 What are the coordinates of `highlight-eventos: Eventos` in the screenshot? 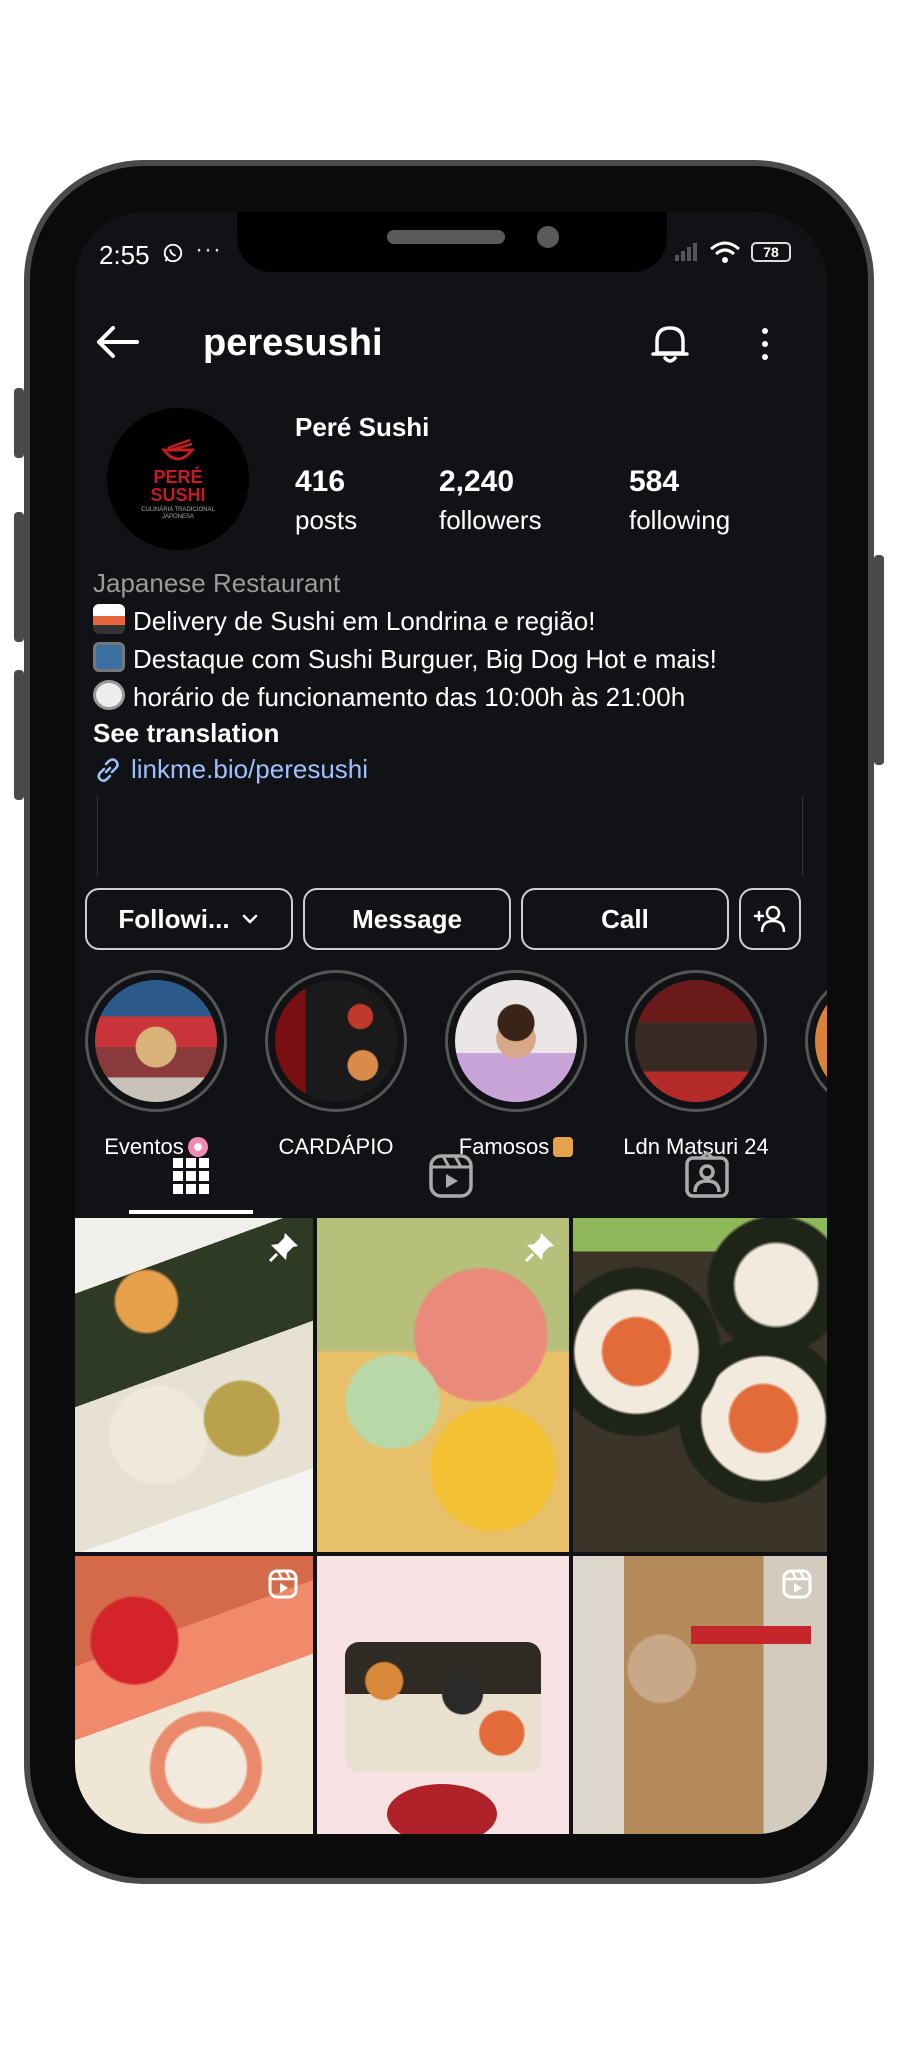 It's located at (156, 1065).